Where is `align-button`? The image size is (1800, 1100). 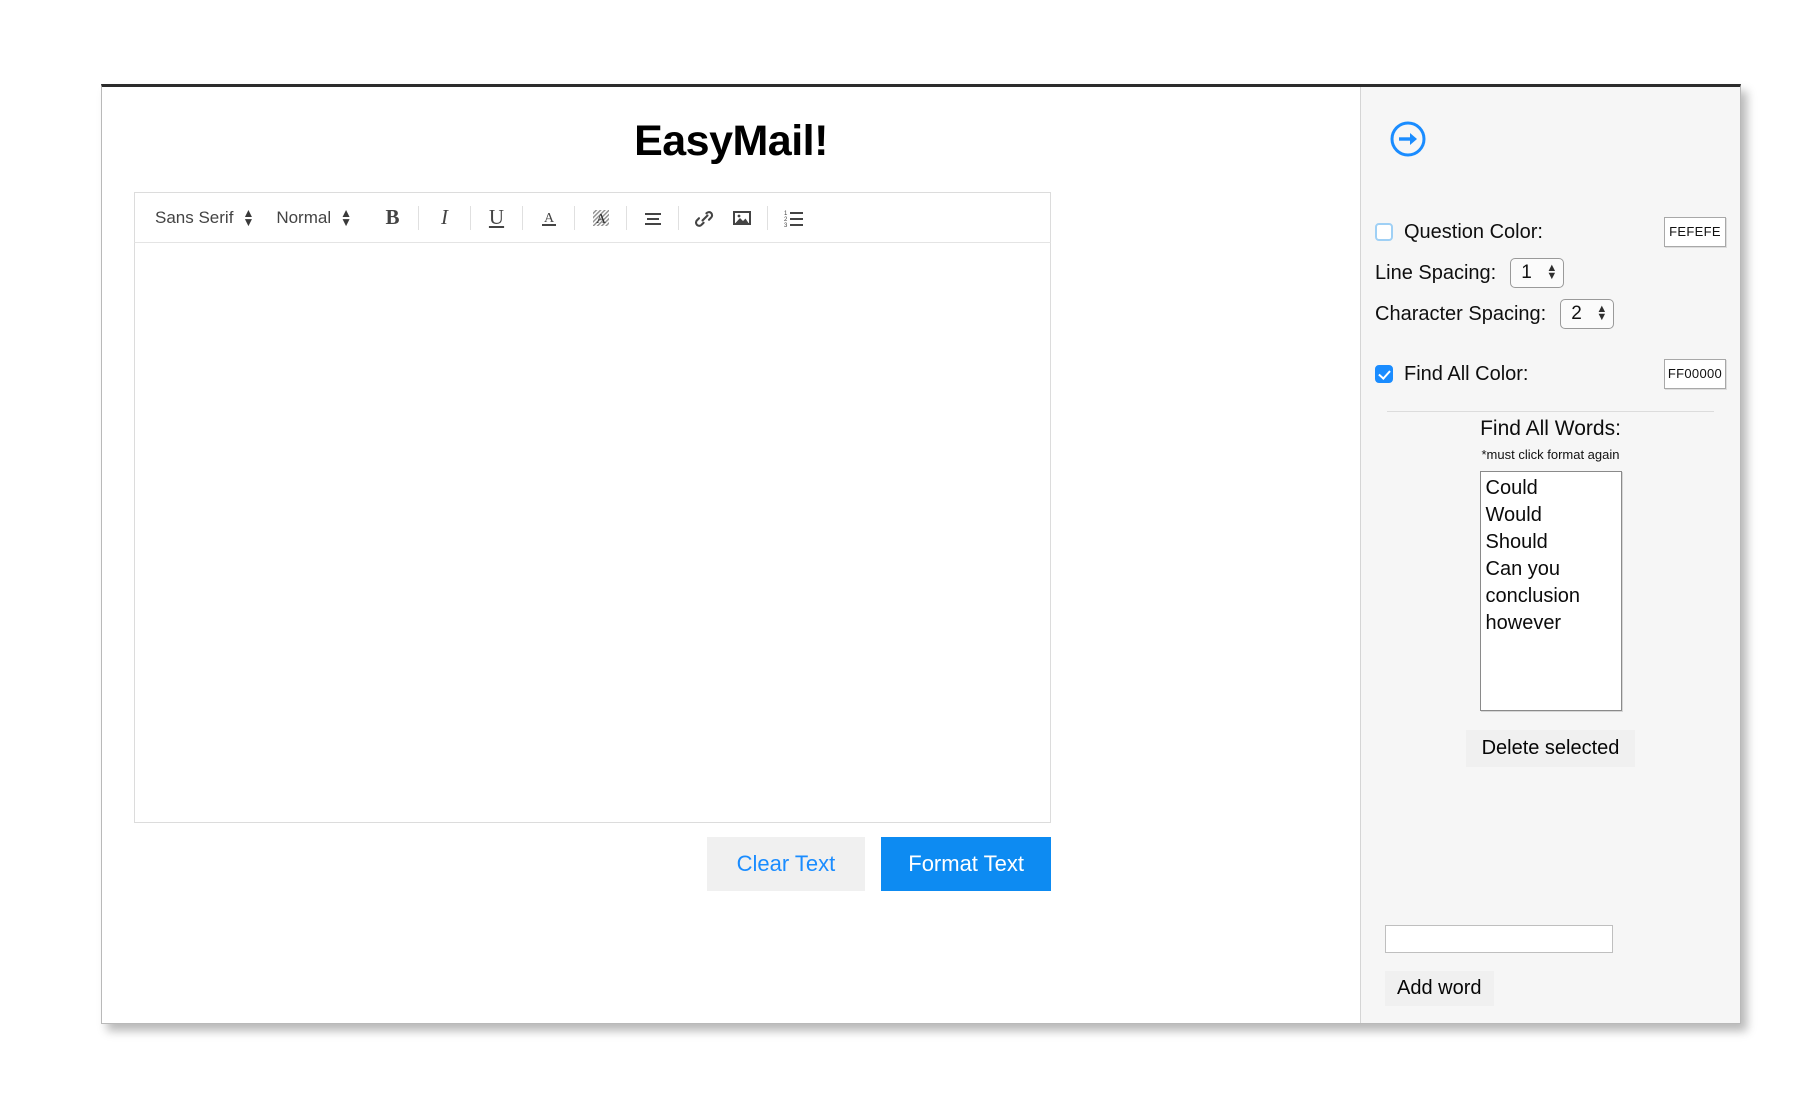 align-button is located at coordinates (652, 217).